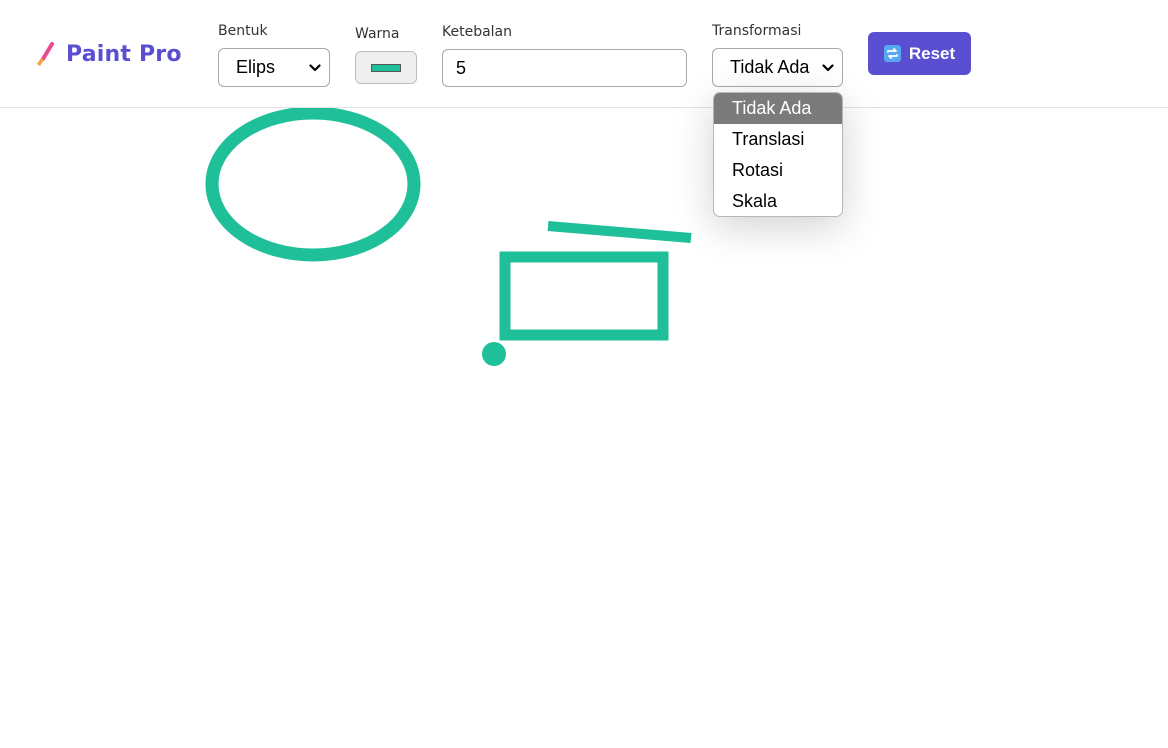 Image resolution: width=1168 pixels, height=748 pixels. What do you see at coordinates (45, 54) in the screenshot?
I see `paintbrush-icon` at bounding box center [45, 54].